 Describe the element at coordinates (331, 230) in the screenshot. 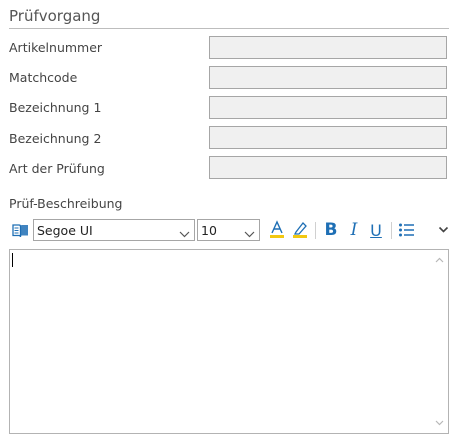

I see `bold-icon: B` at that location.